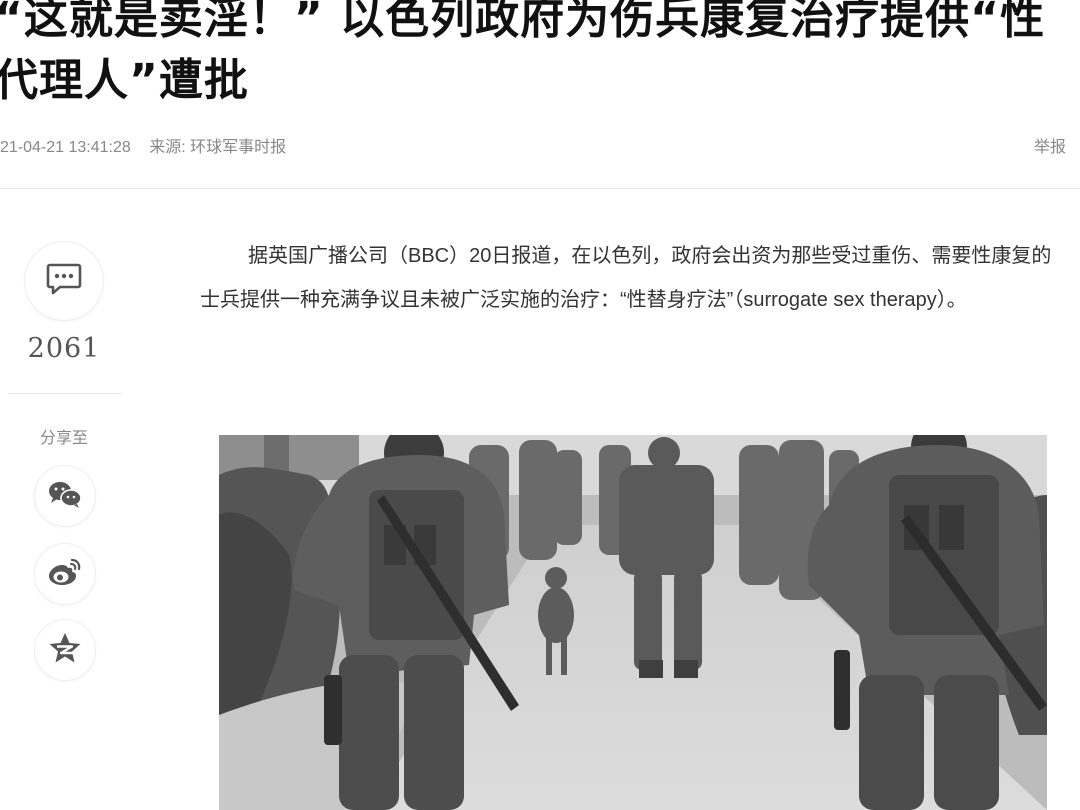 This screenshot has height=810, width=1080. What do you see at coordinates (1050, 145) in the screenshot?
I see `report-link: 举报` at bounding box center [1050, 145].